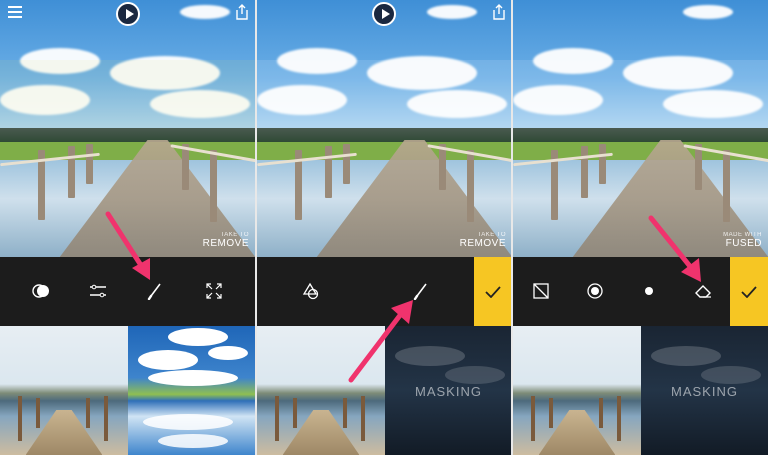 This screenshot has height=455, width=768. I want to click on eraser-icon, so click(703, 291).